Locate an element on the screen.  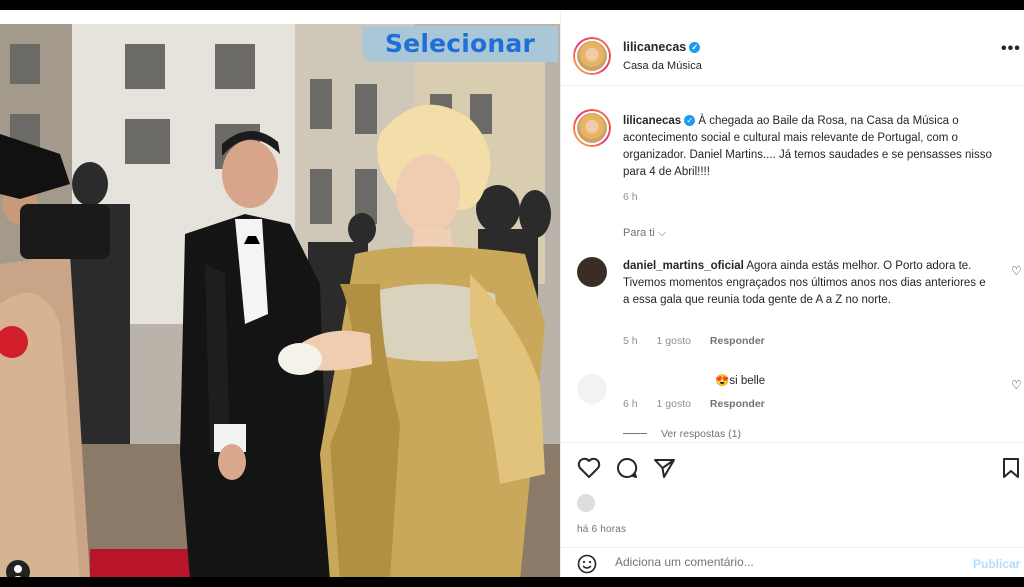
comment-text: si belle is located at coordinates (747, 381).